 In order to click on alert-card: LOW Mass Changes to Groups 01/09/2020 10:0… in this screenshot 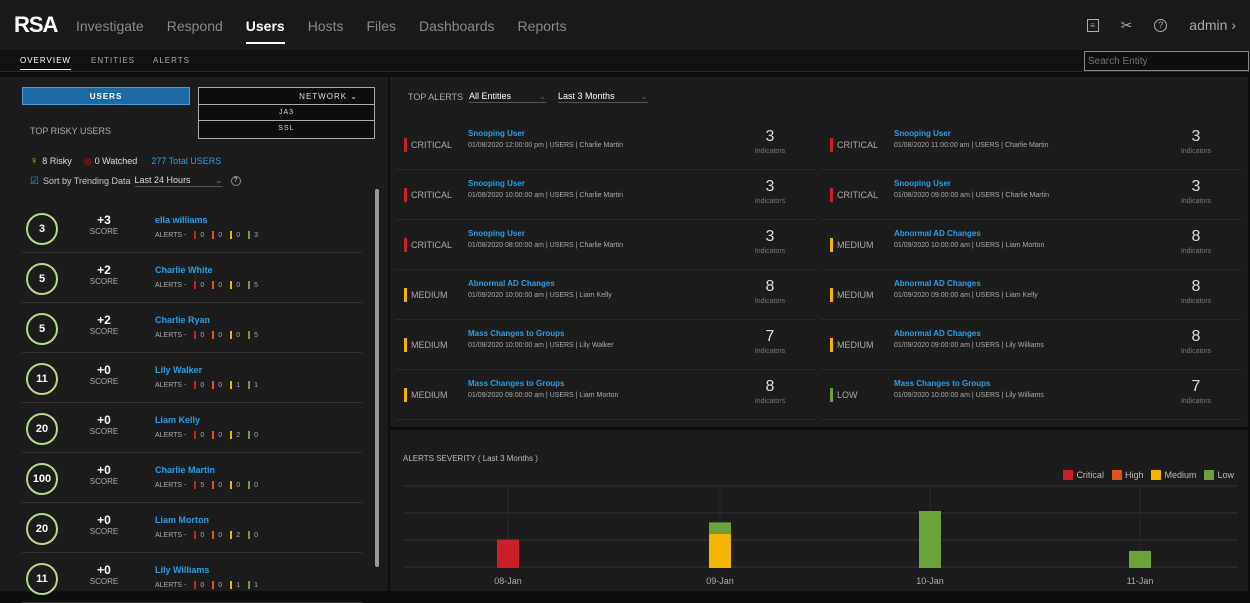, I will do `click(1031, 395)`.